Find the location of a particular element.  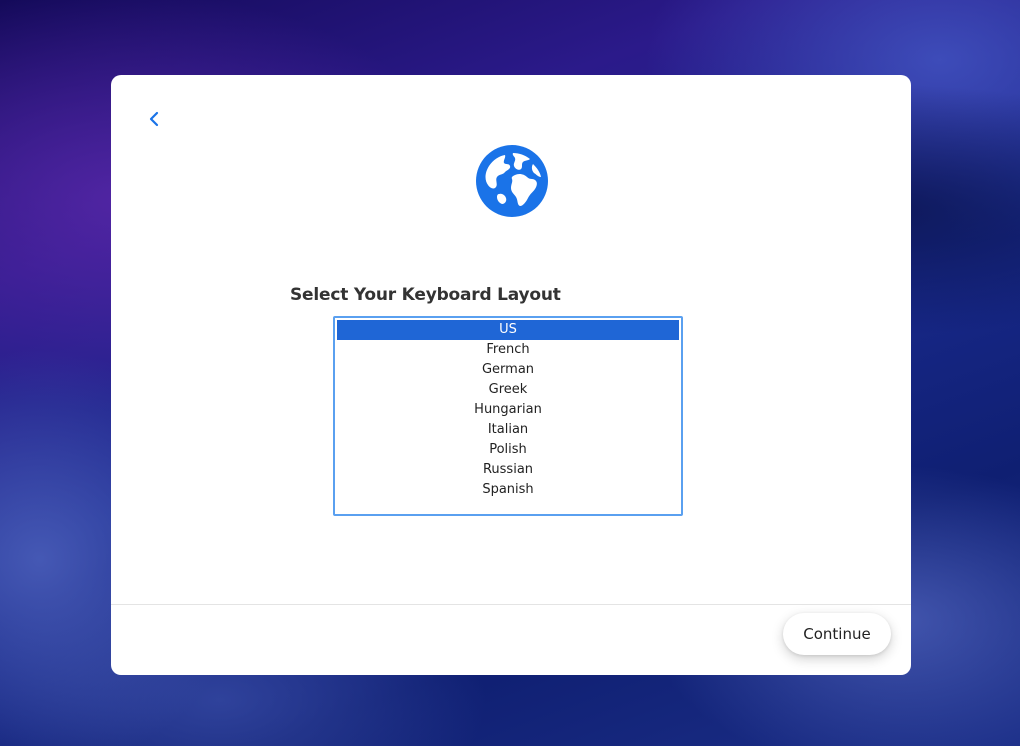

list-item: US is located at coordinates (508, 330).